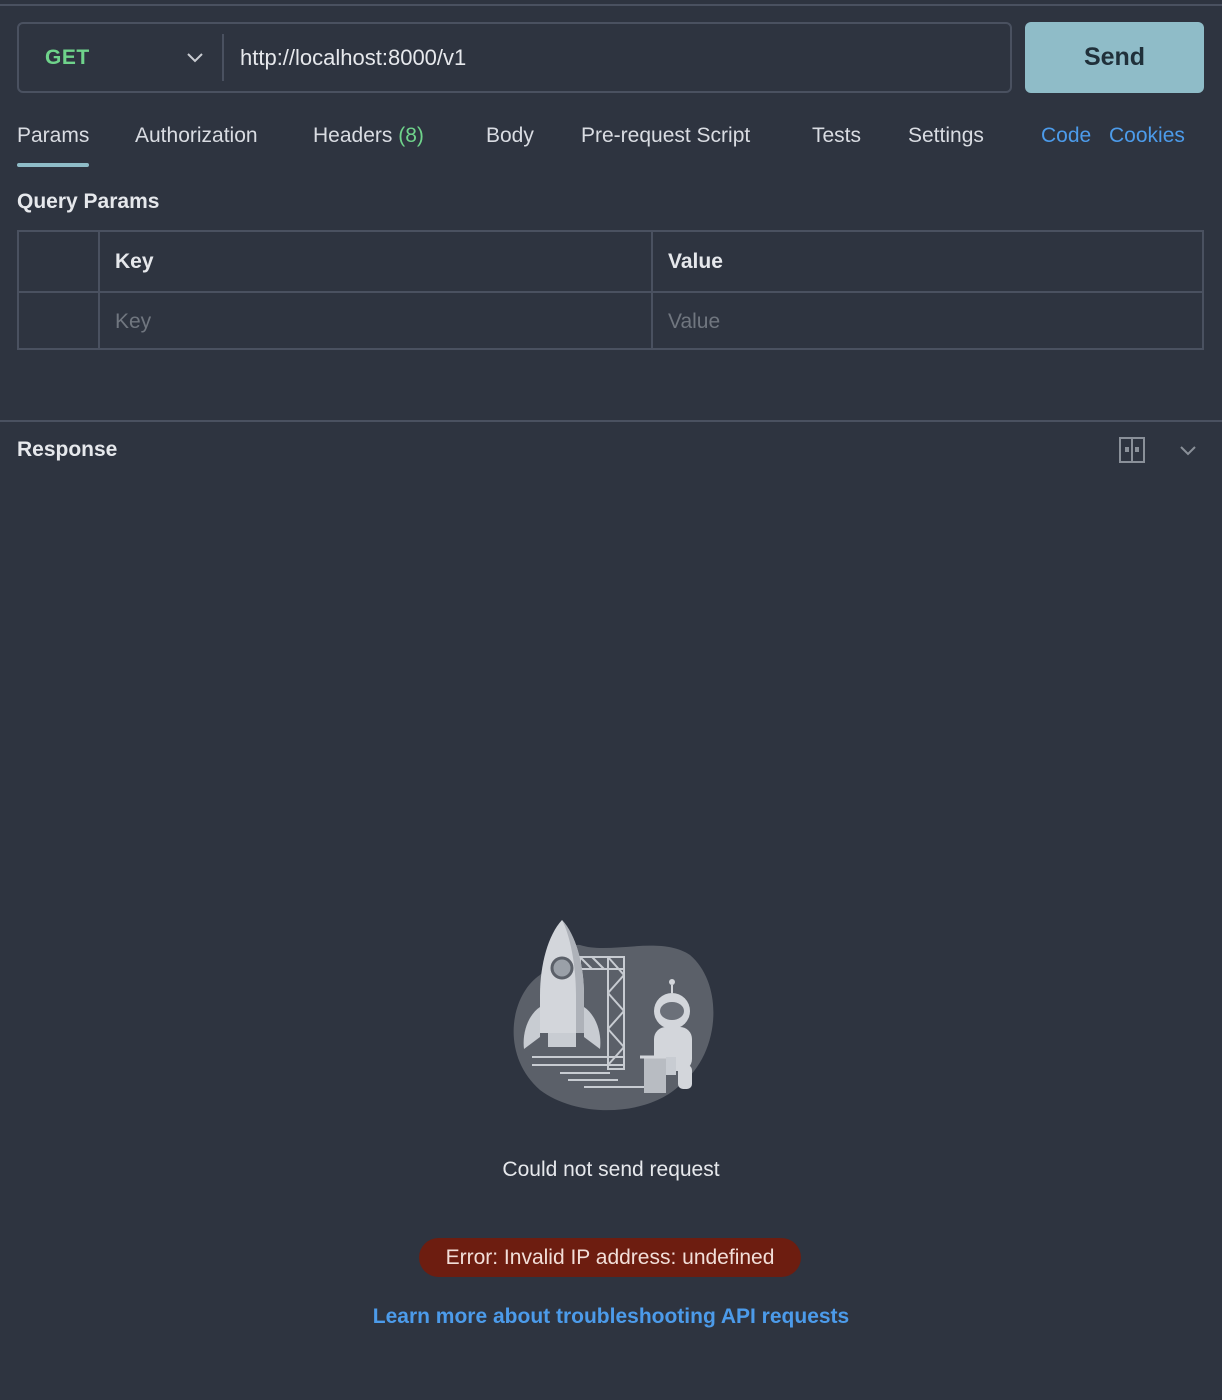  What do you see at coordinates (610, 1257) in the screenshot?
I see `error-badge: Error: Invalid IP address: undefined` at bounding box center [610, 1257].